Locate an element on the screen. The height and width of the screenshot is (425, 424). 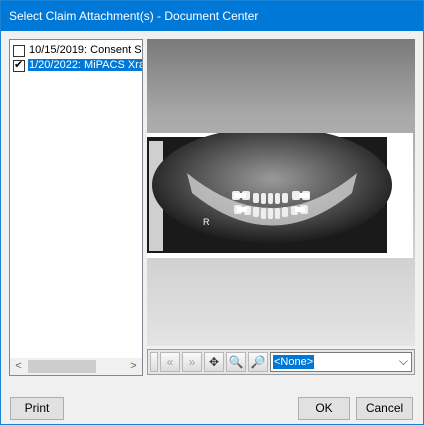
scroll-left-icon: < is located at coordinates (18, 366).